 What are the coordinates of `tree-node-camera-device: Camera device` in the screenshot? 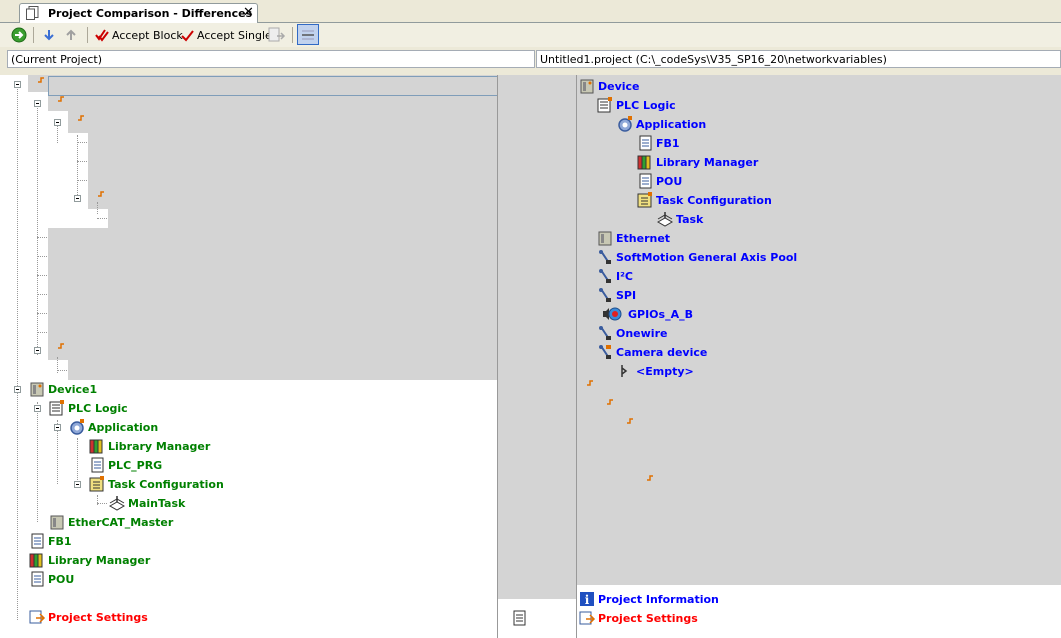 It's located at (651, 352).